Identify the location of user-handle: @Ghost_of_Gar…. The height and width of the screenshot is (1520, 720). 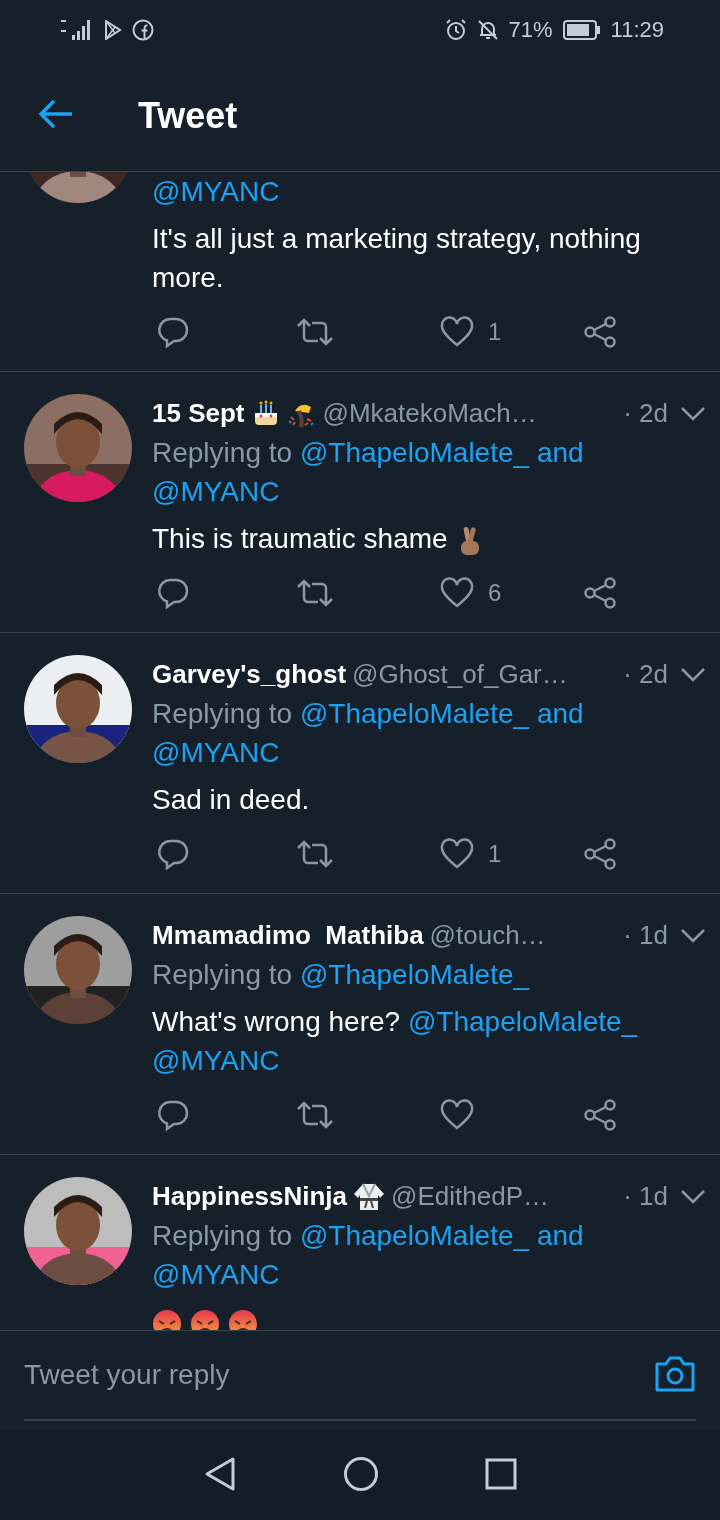
(460, 674).